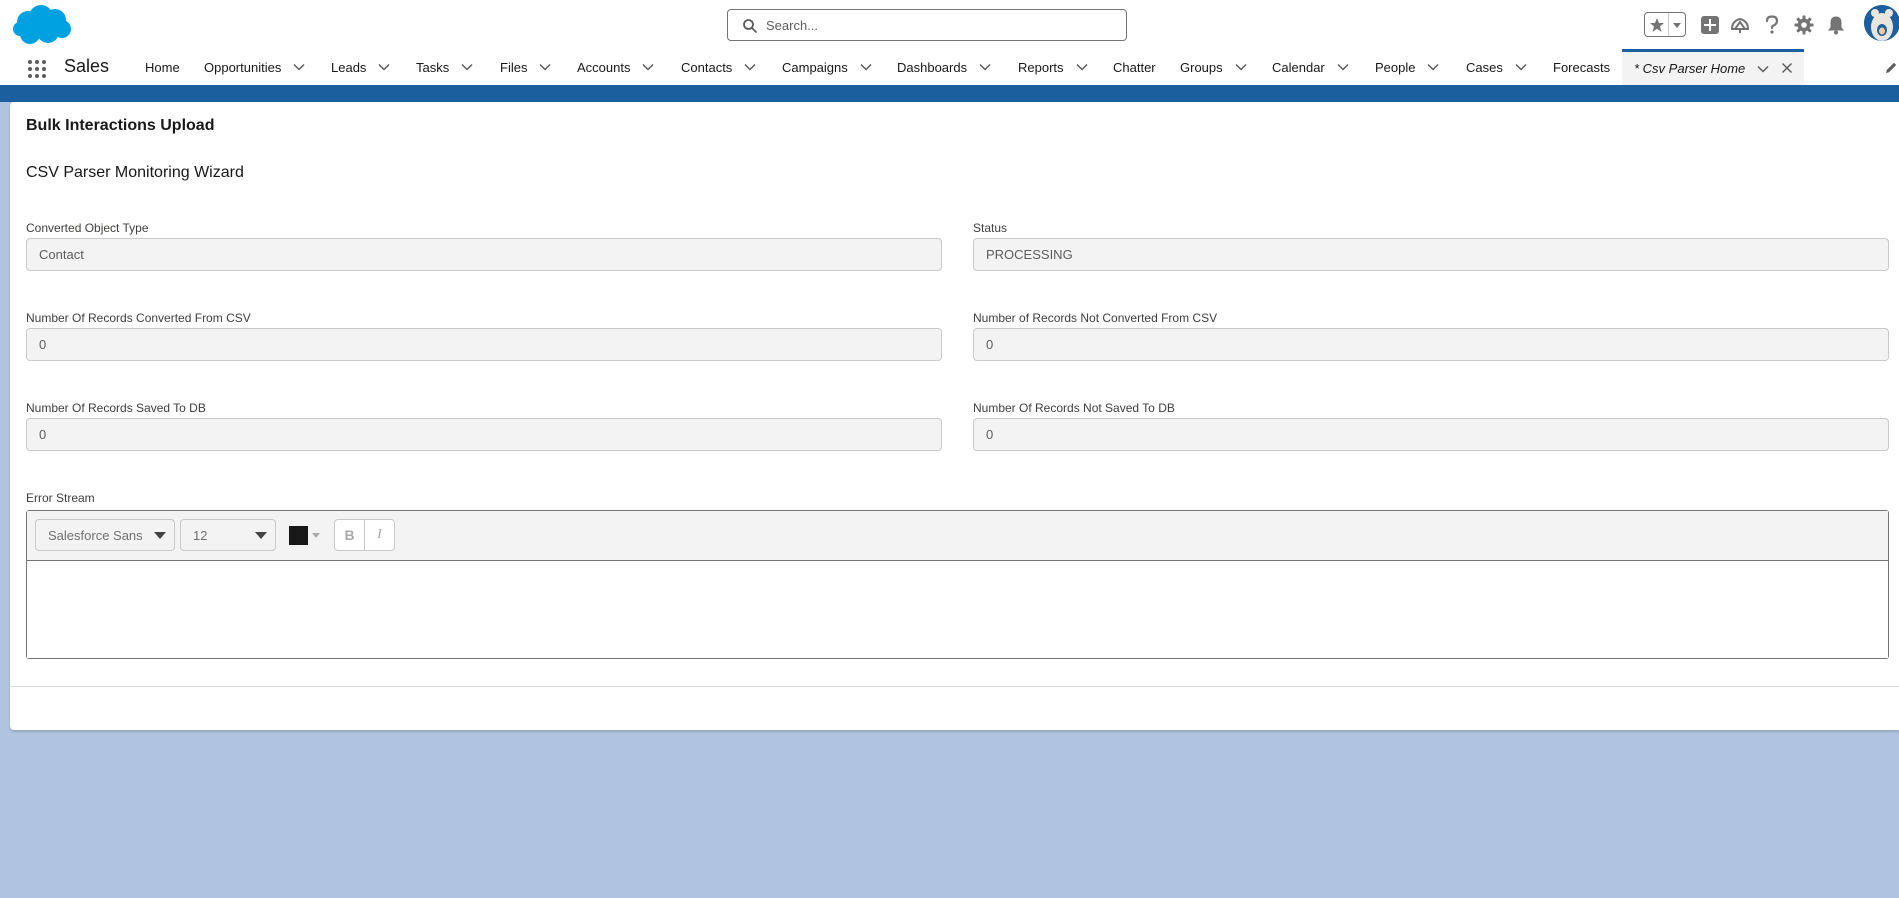  I want to click on nav-item-cases: Cases, so click(1496, 67).